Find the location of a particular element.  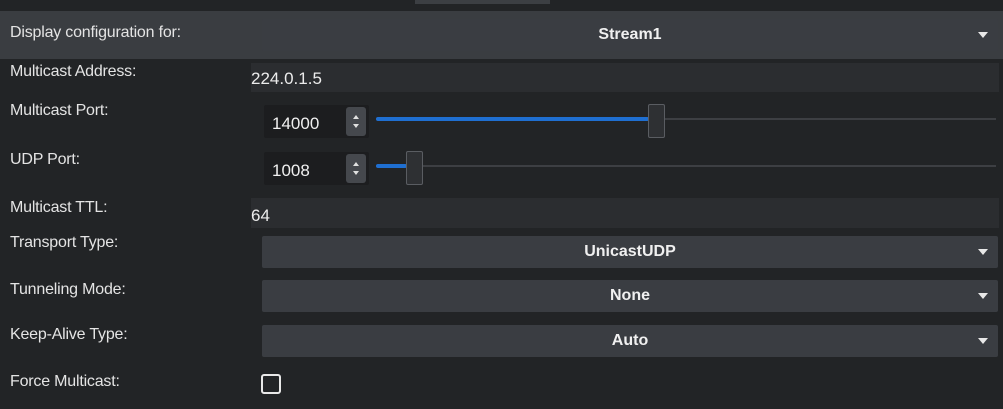

udp-port-spinner is located at coordinates (356, 168).